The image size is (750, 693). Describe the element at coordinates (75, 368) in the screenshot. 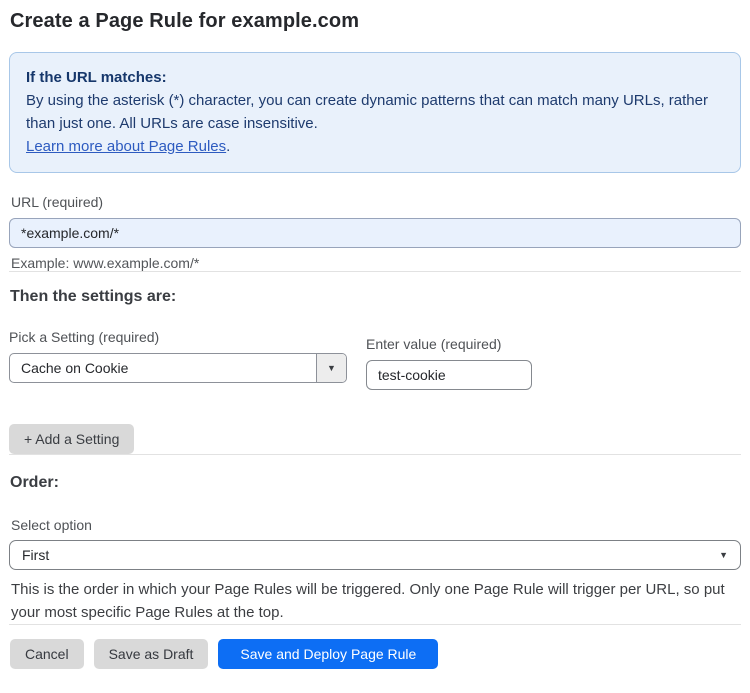

I see `setting-select-value: Cache on Cookie` at that location.